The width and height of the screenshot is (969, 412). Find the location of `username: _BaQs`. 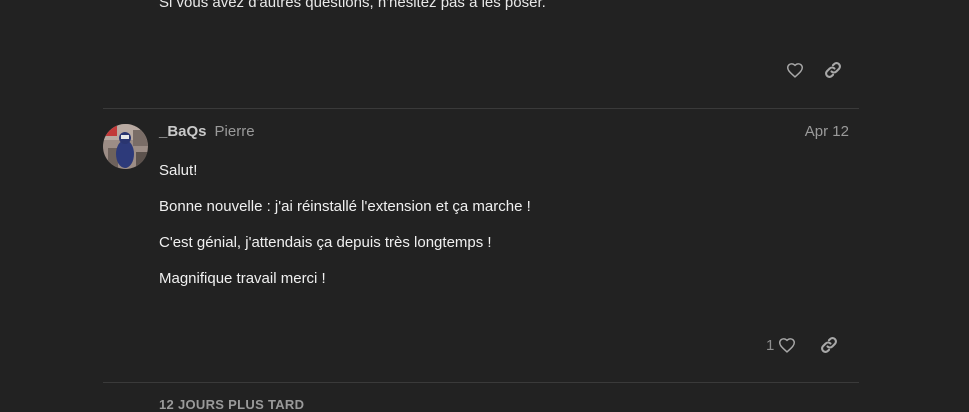

username: _BaQs is located at coordinates (183, 131).